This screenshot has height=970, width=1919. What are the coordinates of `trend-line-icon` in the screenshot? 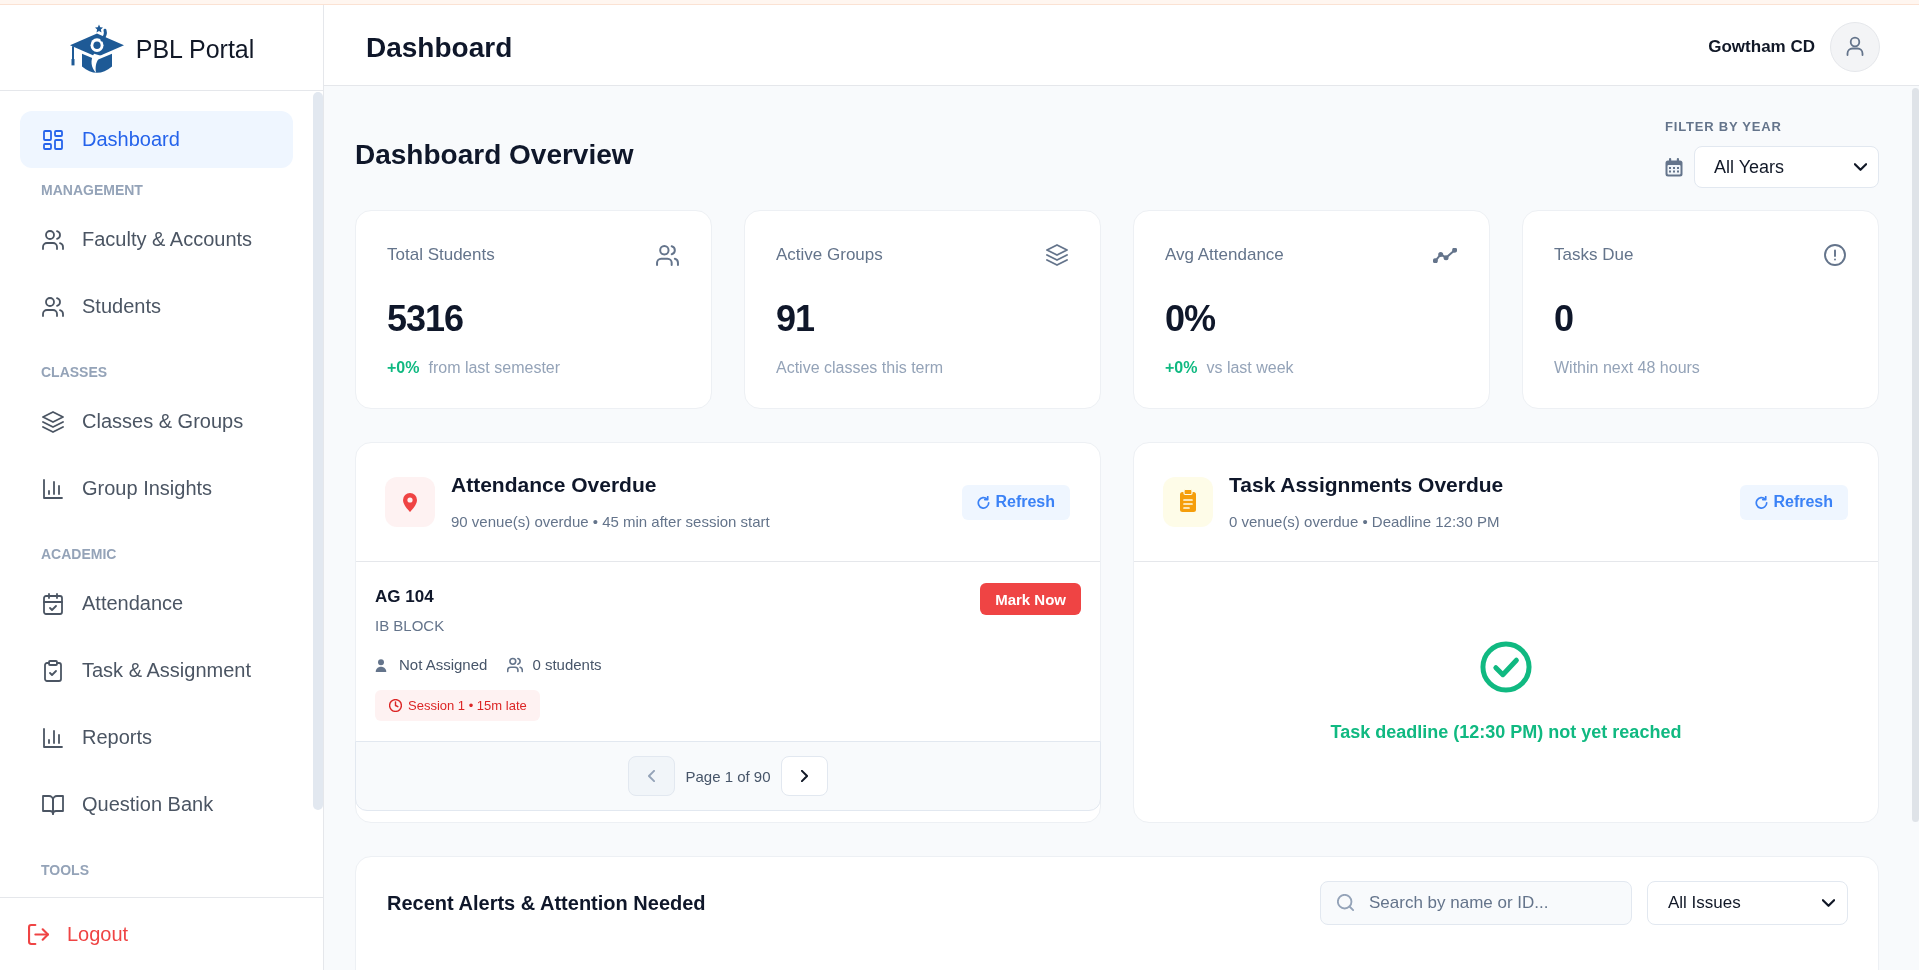 It's located at (1445, 255).